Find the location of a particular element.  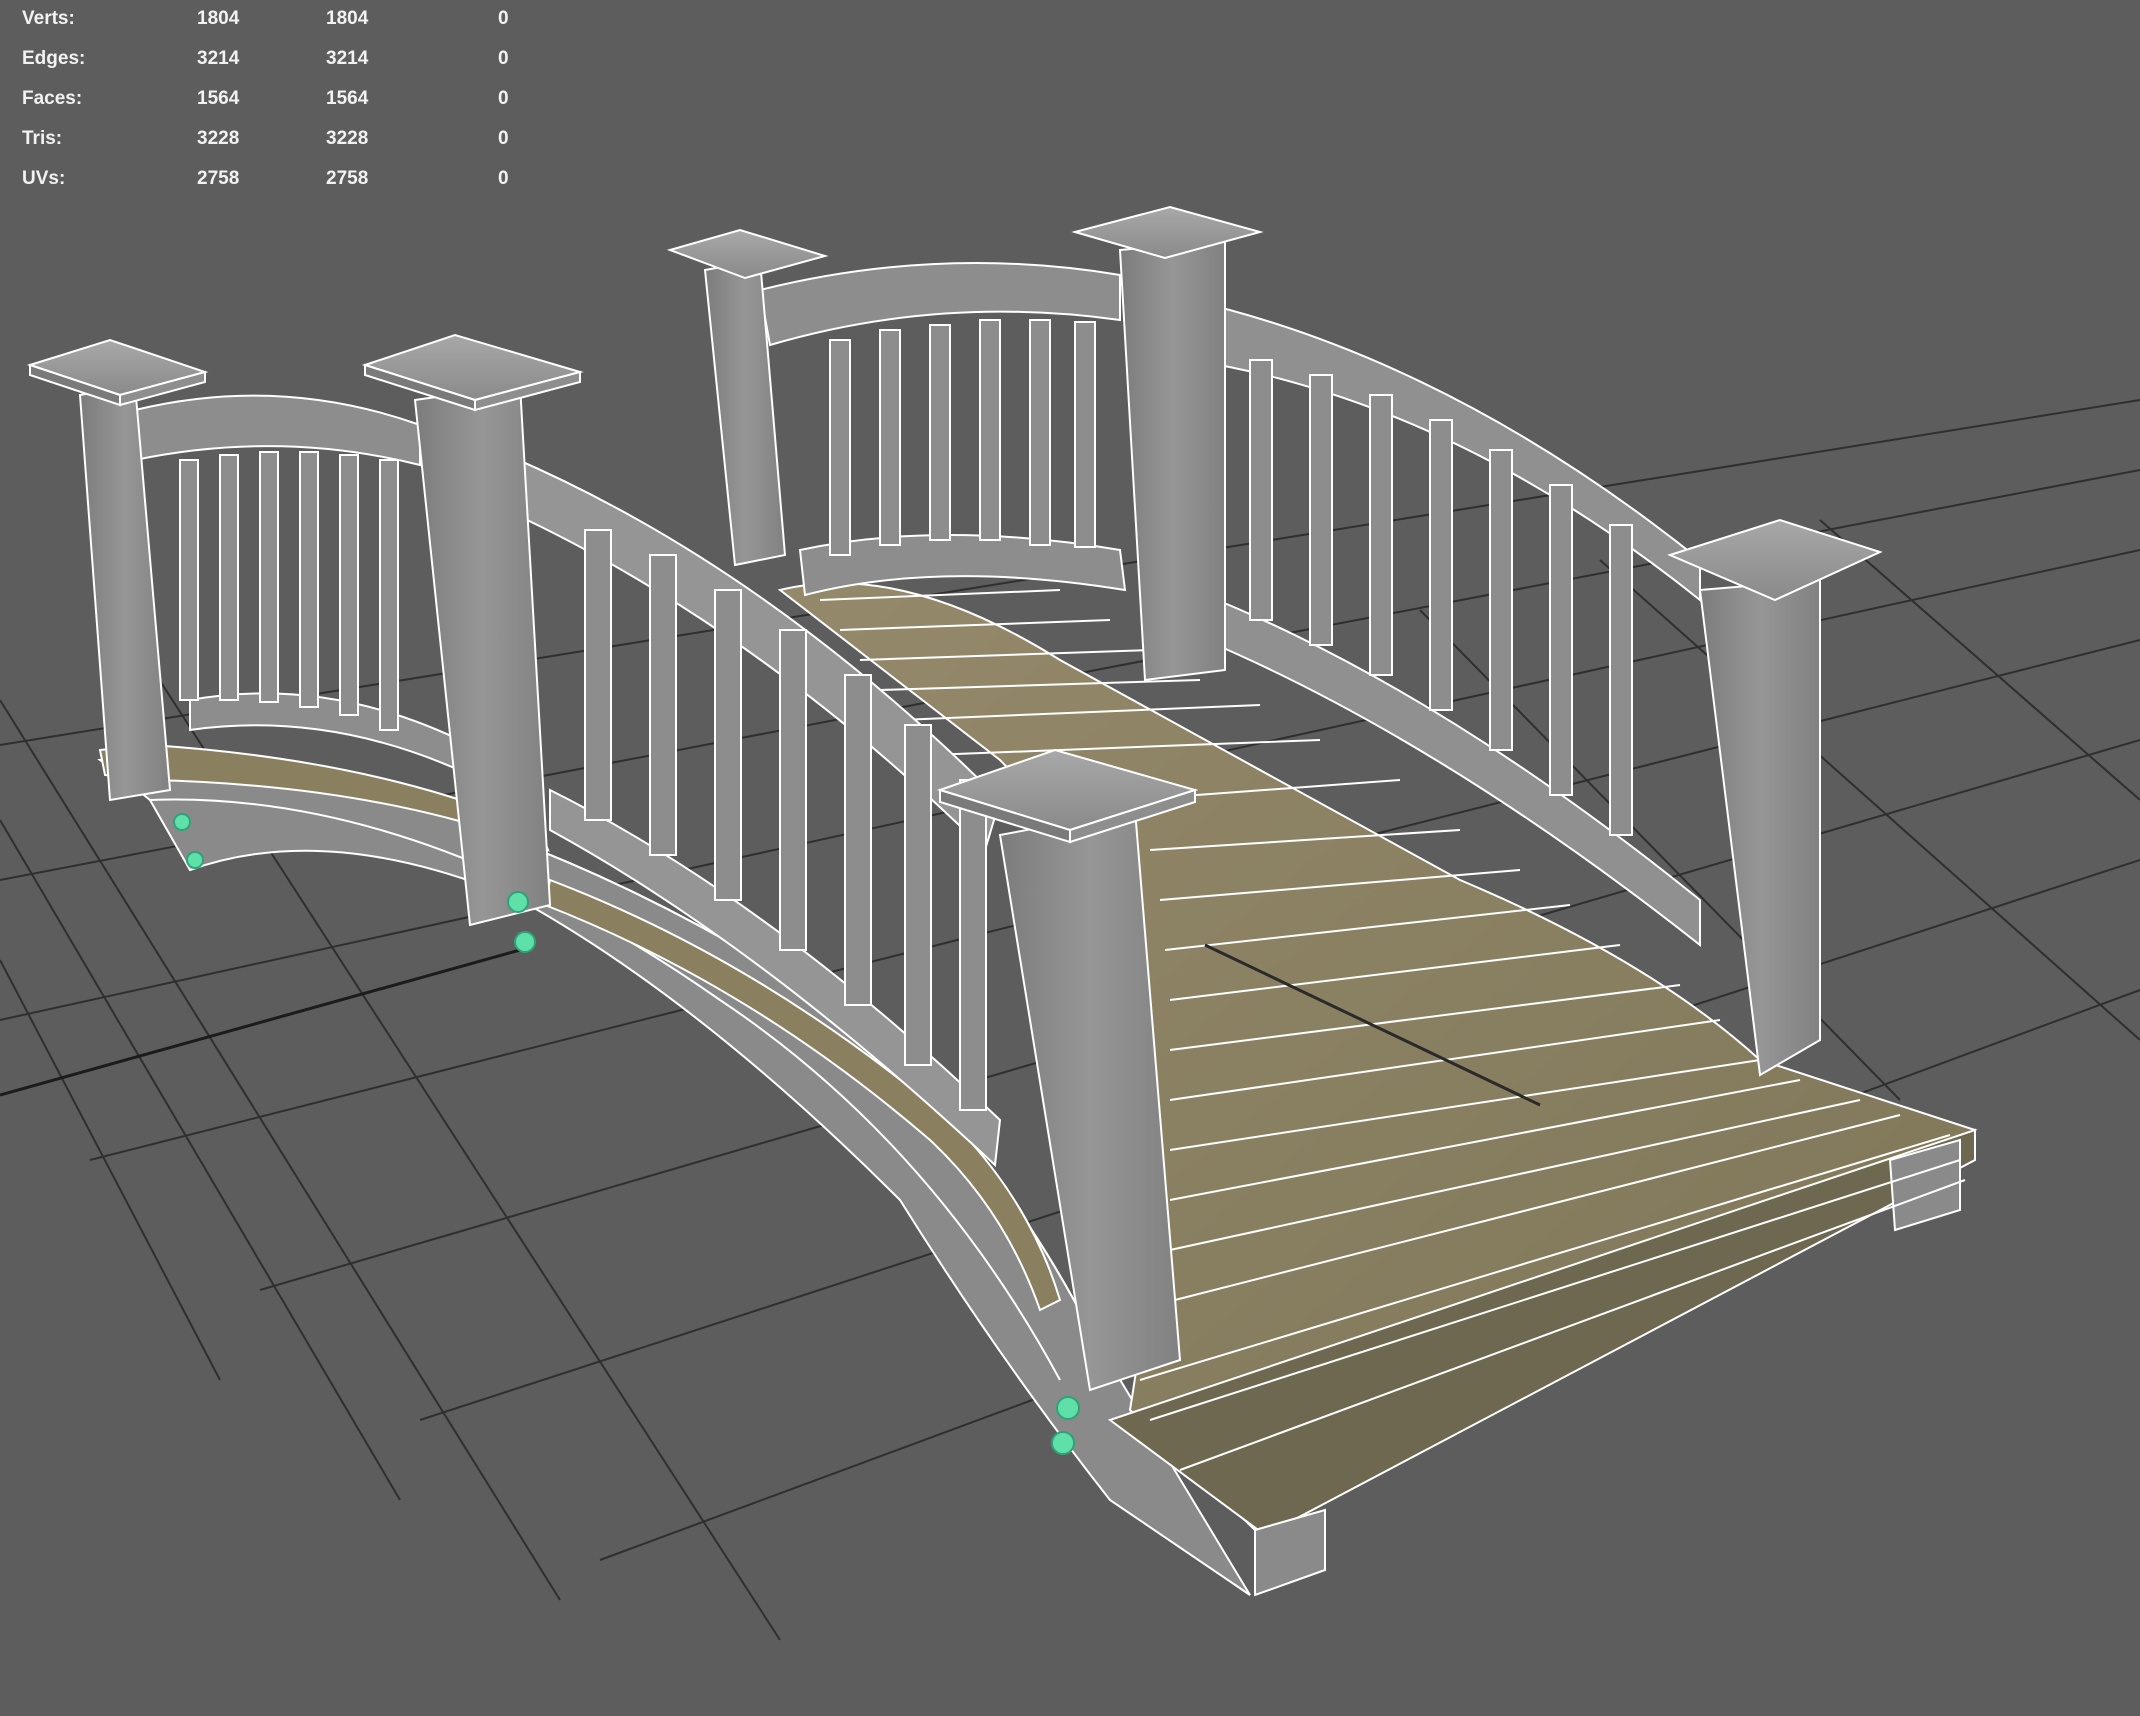

hud-label: Tris: is located at coordinates (42, 138).